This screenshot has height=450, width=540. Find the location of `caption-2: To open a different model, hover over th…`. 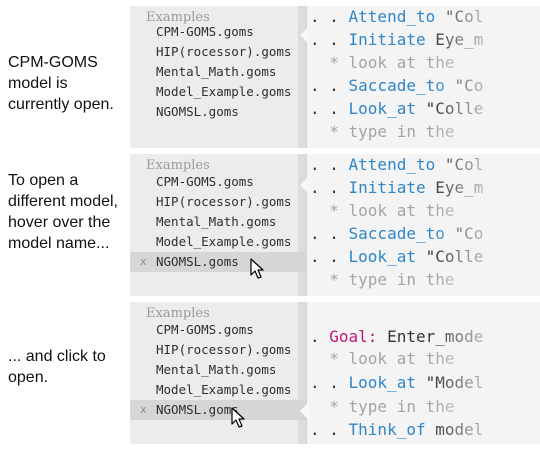

caption-2: To open a different model, hover over th… is located at coordinates (63, 212).